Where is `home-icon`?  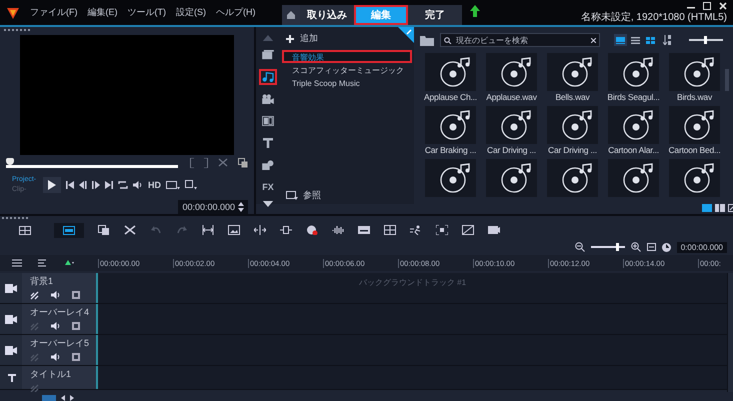 home-icon is located at coordinates (291, 15).